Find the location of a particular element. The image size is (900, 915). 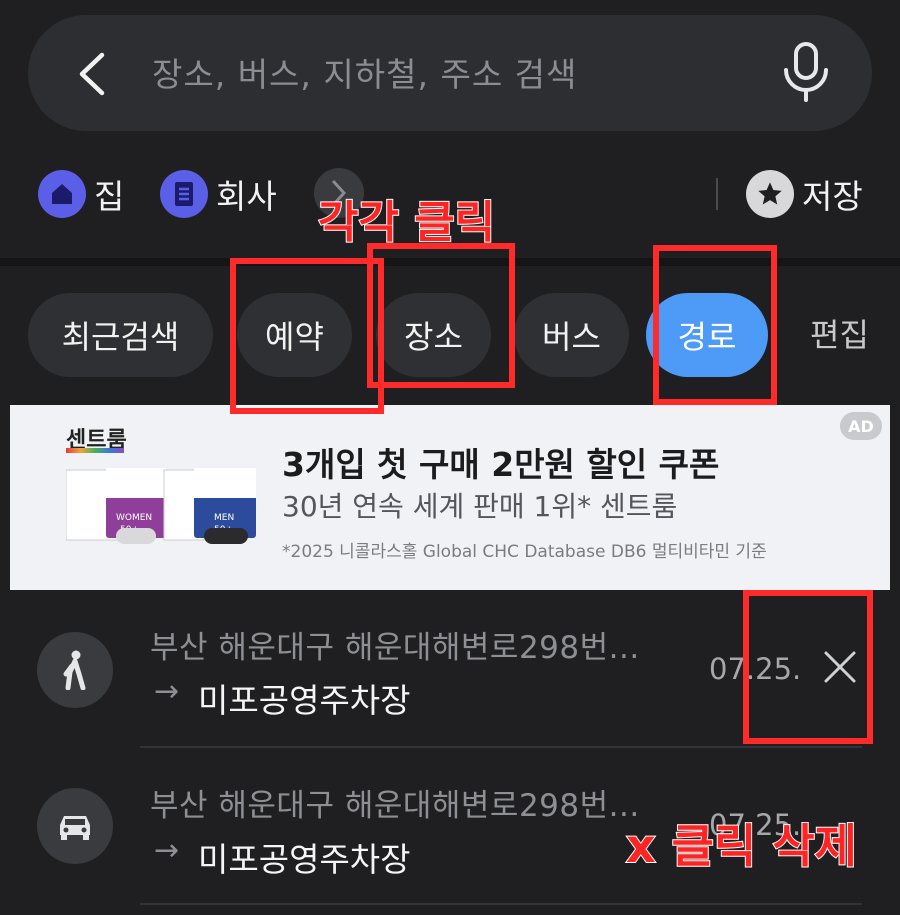

chevron-left-icon is located at coordinates (92, 74).